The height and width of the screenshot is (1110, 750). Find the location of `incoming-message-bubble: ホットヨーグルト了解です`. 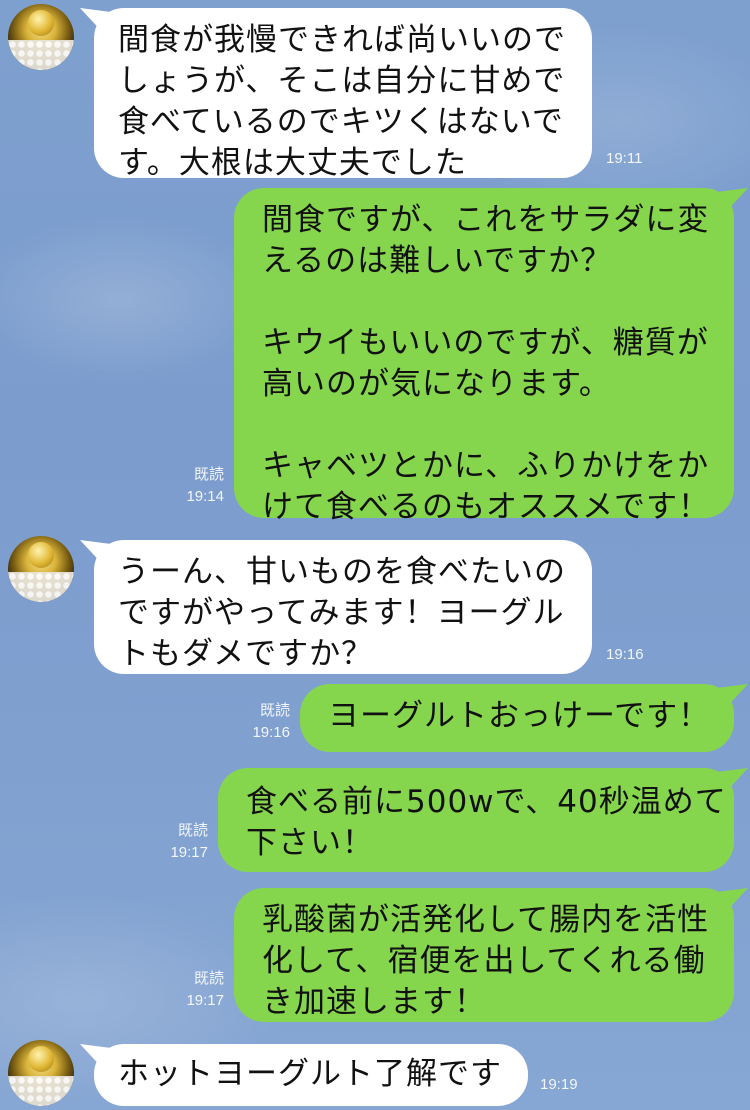

incoming-message-bubble: ホットヨーグルト了解です is located at coordinates (311, 1075).